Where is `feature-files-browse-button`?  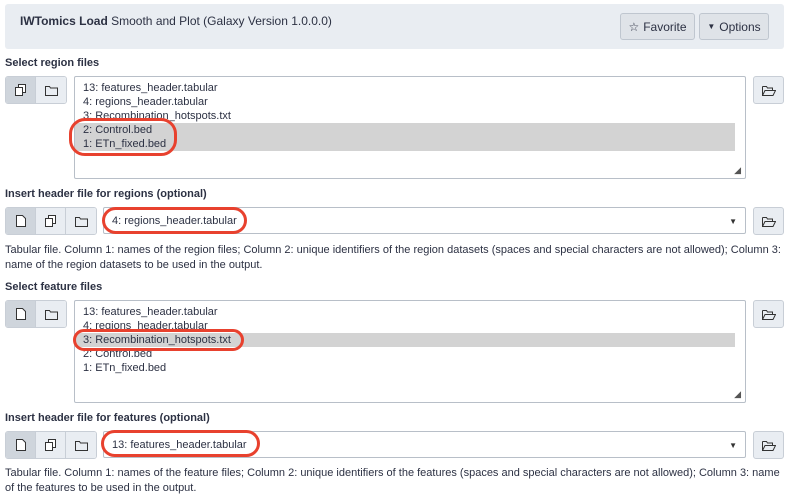 feature-files-browse-button is located at coordinates (768, 314).